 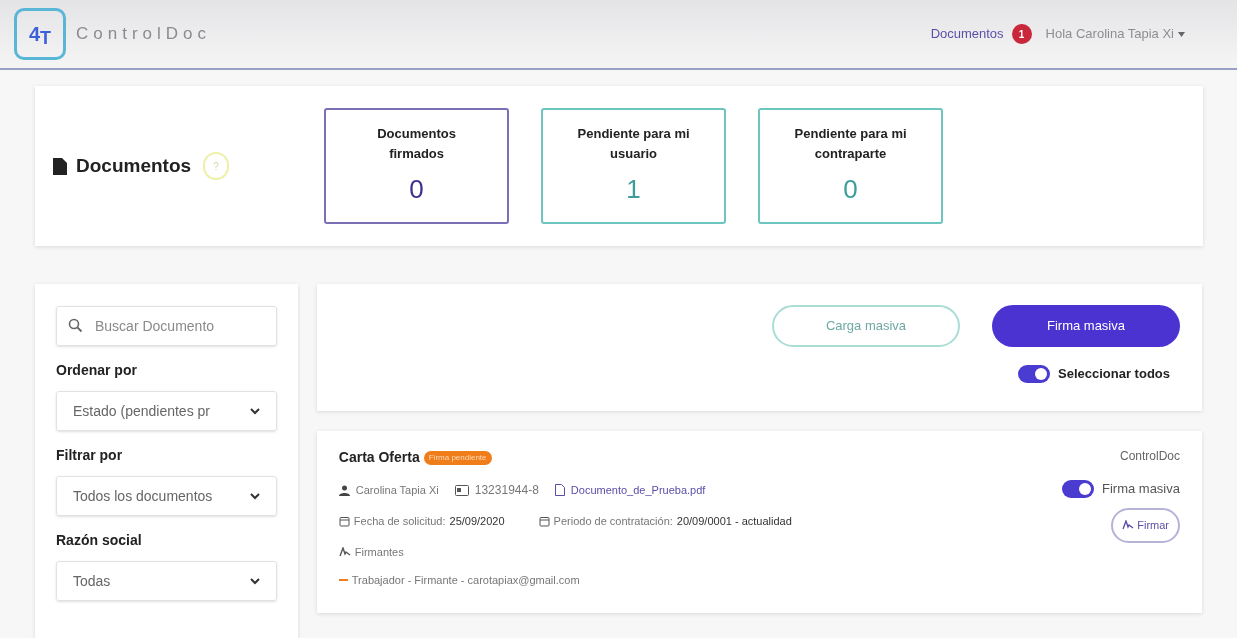 I want to click on sign-button: Firmar, so click(x=1145, y=525).